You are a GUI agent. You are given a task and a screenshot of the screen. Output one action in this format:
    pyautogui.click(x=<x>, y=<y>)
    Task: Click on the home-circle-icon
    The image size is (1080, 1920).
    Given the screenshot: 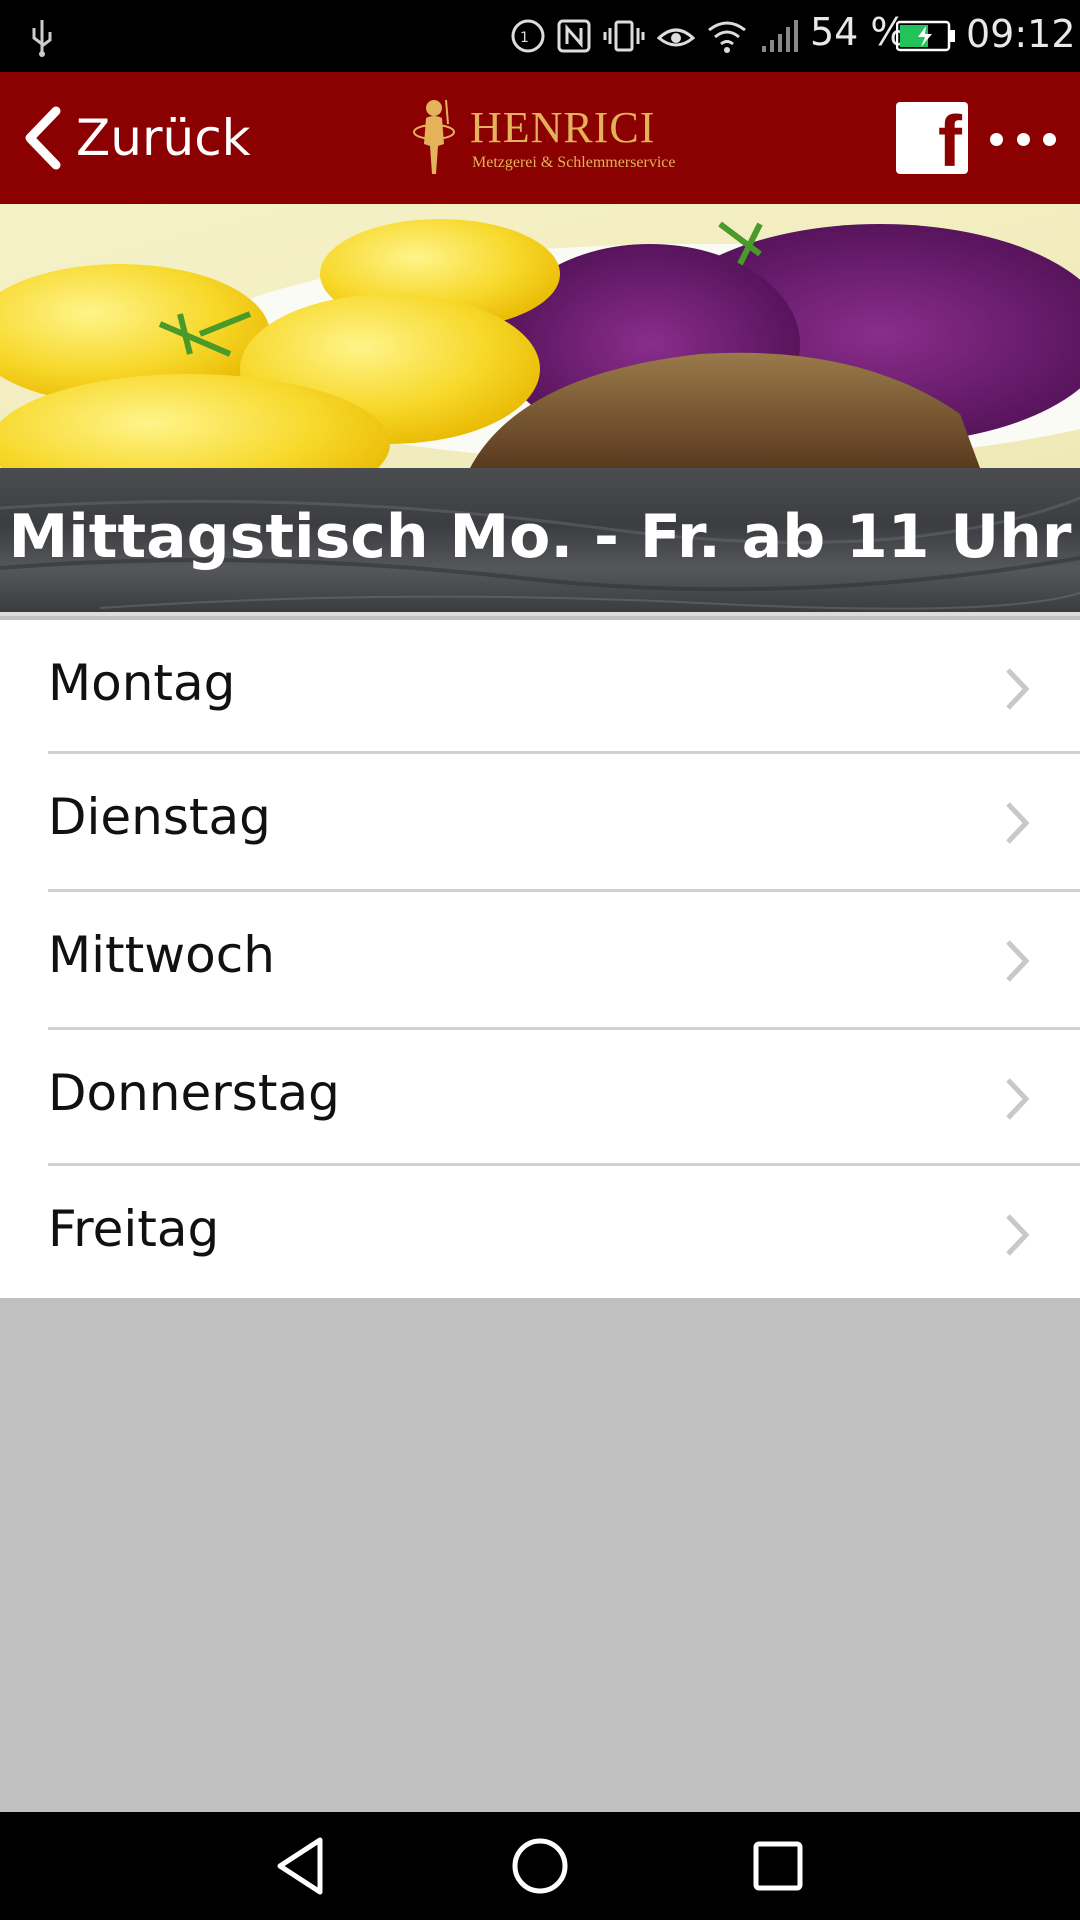 What is the action you would take?
    pyautogui.click(x=540, y=1866)
    